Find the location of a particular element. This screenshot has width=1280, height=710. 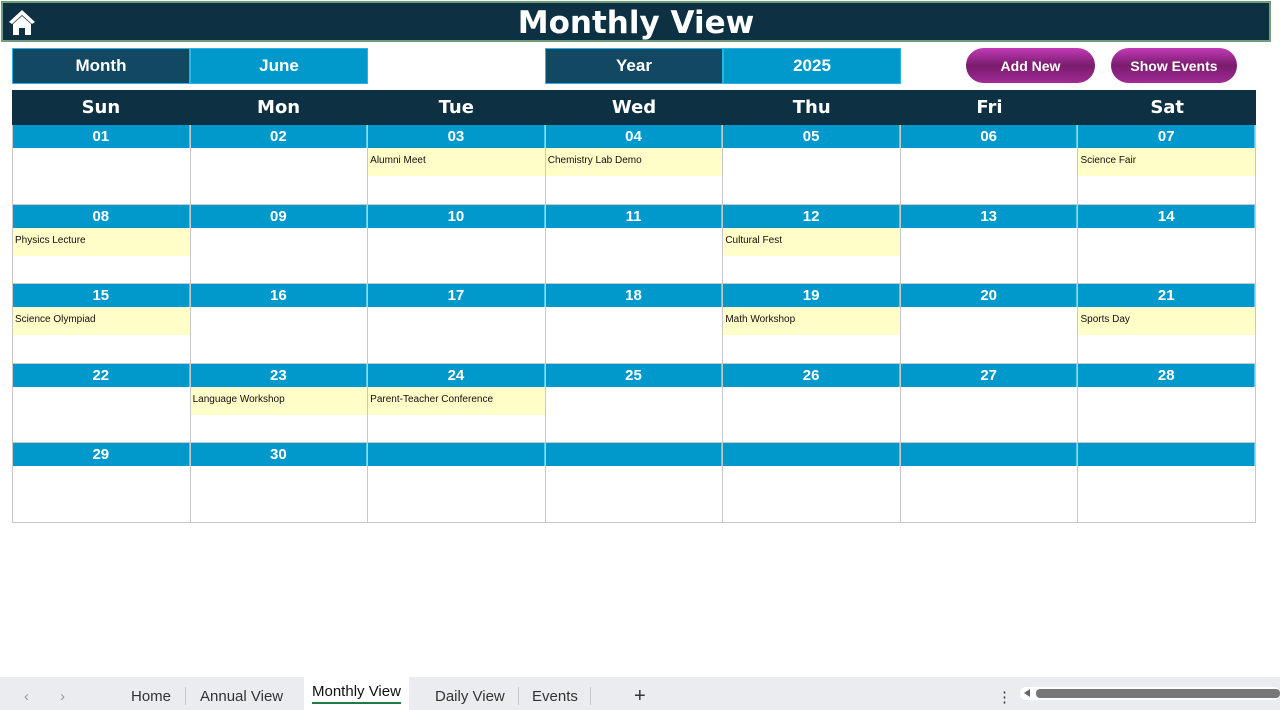

day-cell: 27 is located at coordinates (989, 403).